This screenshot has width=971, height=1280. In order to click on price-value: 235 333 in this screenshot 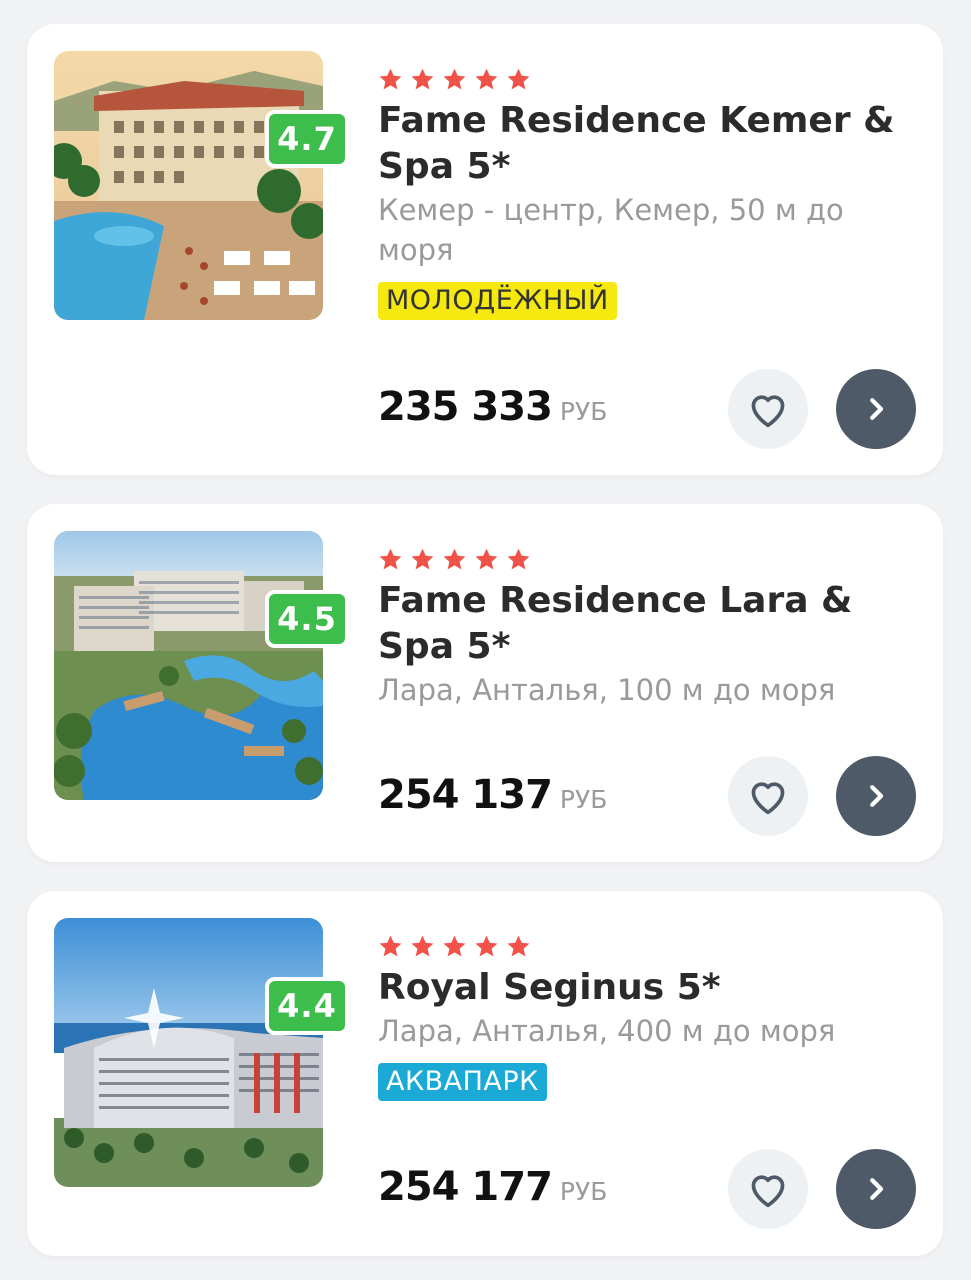, I will do `click(465, 407)`.